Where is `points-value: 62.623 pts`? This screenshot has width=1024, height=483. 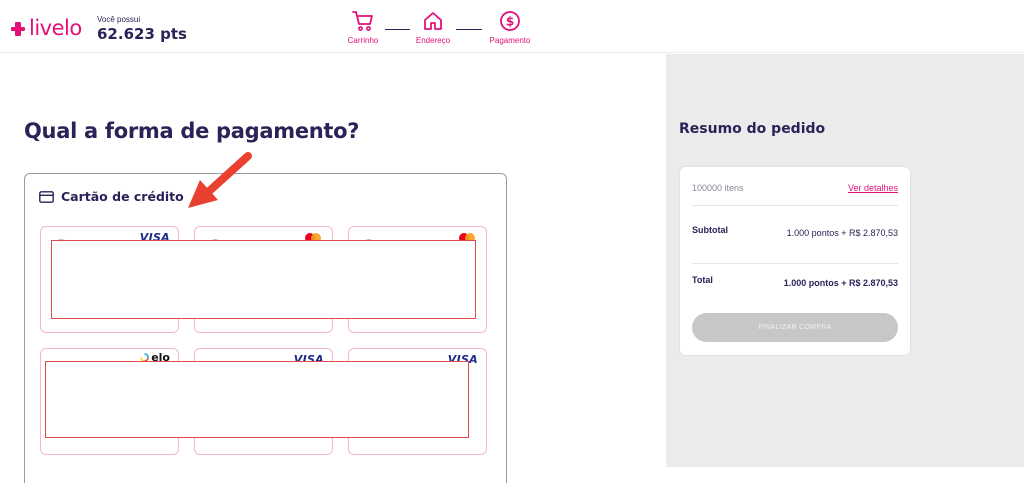
points-value: 62.623 pts is located at coordinates (142, 34).